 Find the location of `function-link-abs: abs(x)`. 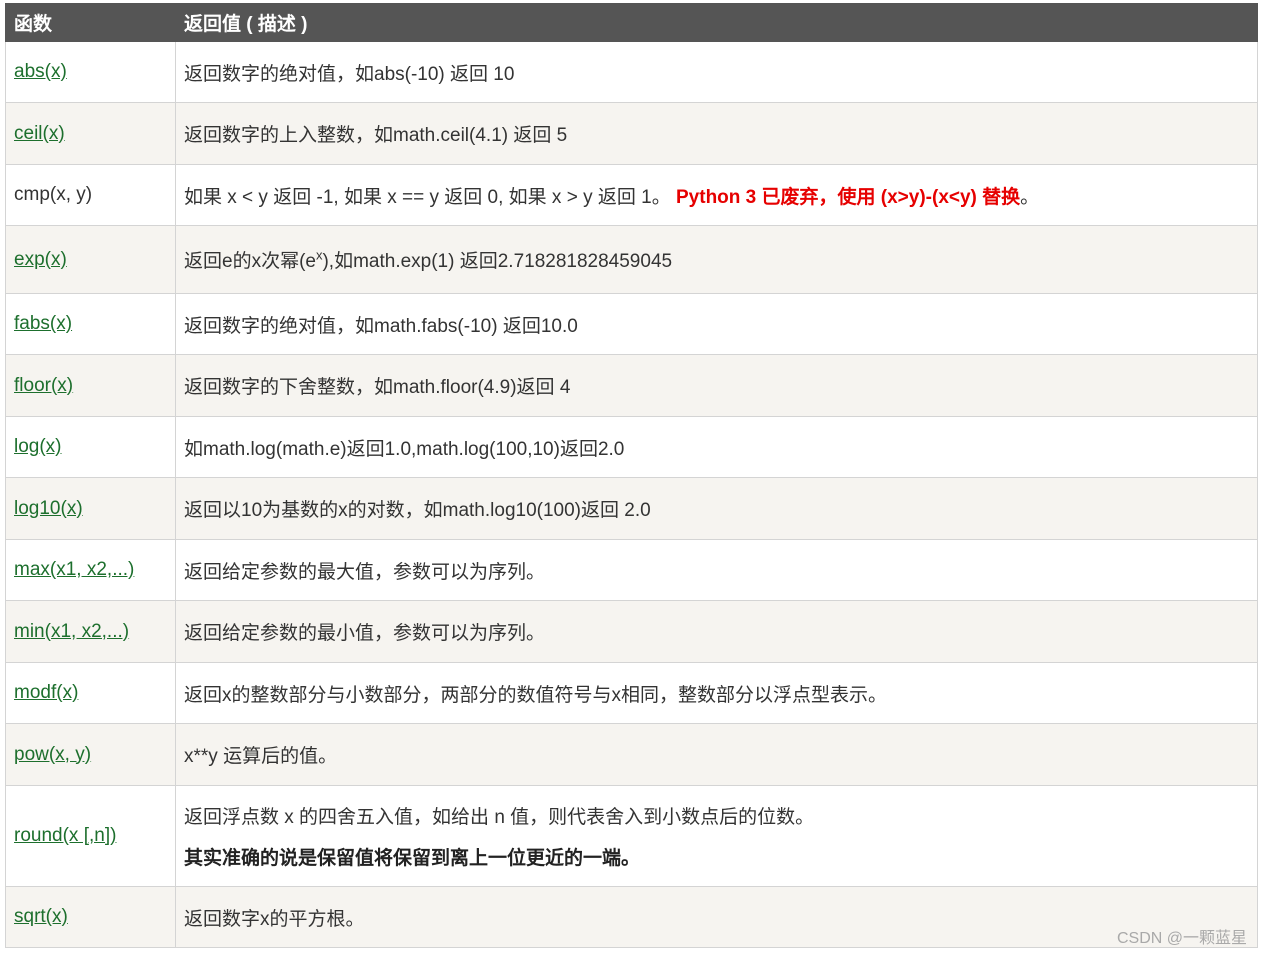

function-link-abs: abs(x) is located at coordinates (40, 71).